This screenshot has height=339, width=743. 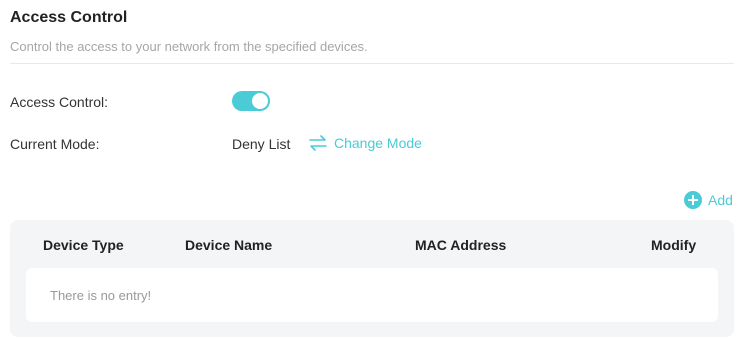 I want to click on change-mode-label: Change Mode, so click(x=378, y=143).